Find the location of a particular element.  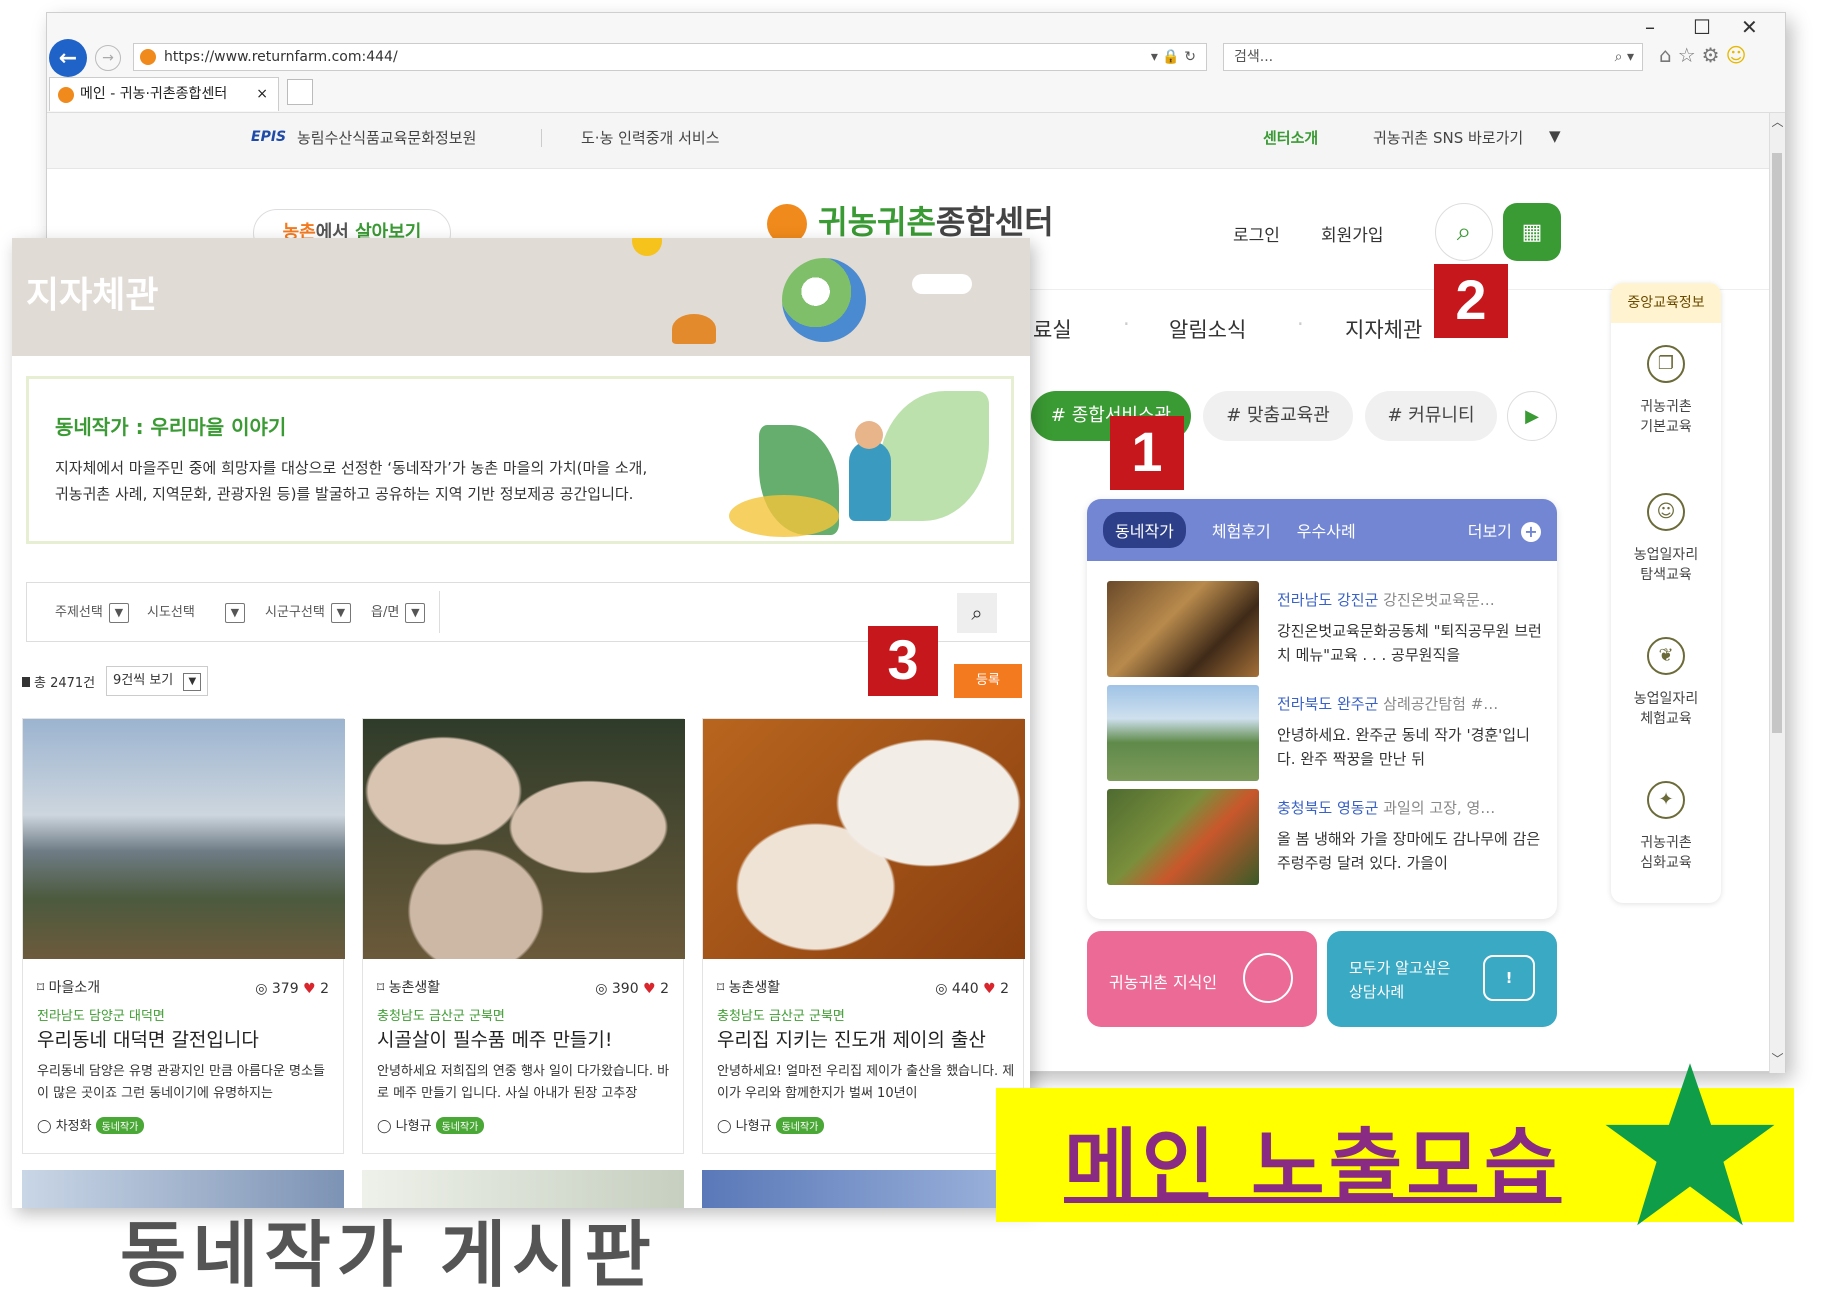

hash-community-button: # 커뮤니티 is located at coordinates (1431, 416).